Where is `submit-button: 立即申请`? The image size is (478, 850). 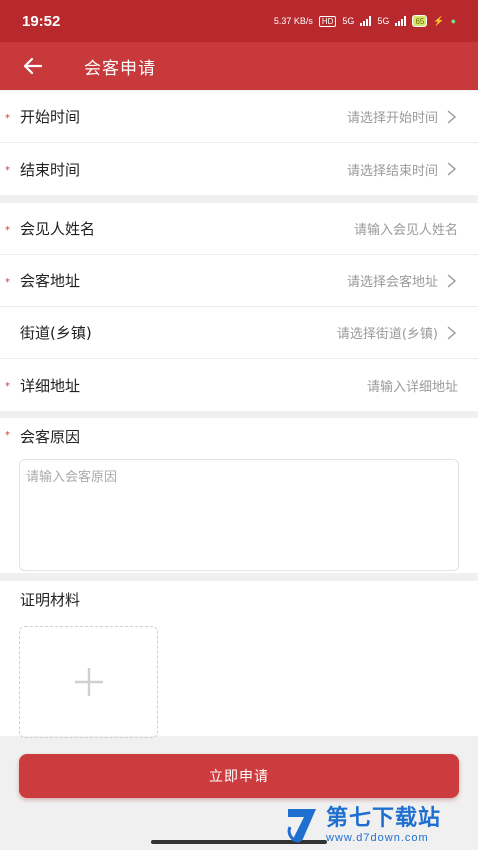 submit-button: 立即申请 is located at coordinates (239, 776).